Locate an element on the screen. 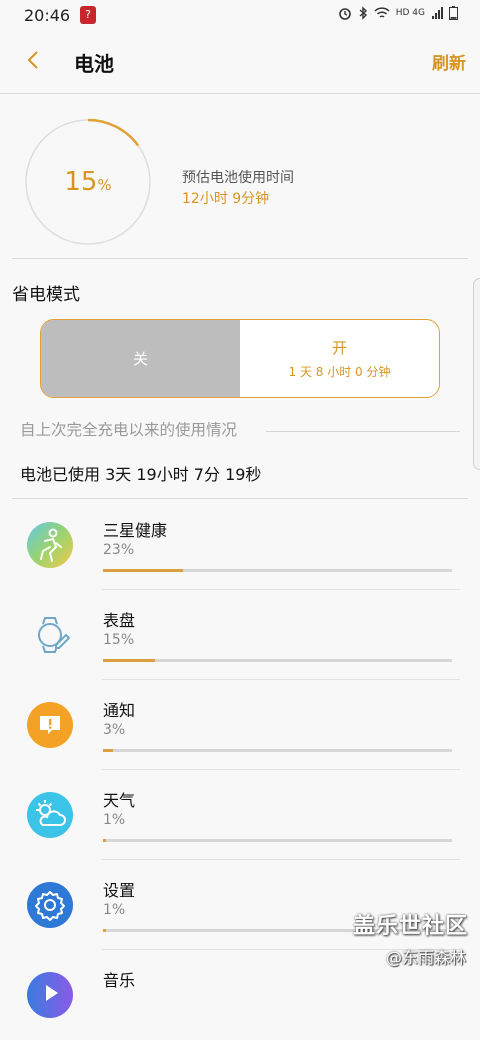 This screenshot has height=1040, width=480. header-divider is located at coordinates (240, 93).